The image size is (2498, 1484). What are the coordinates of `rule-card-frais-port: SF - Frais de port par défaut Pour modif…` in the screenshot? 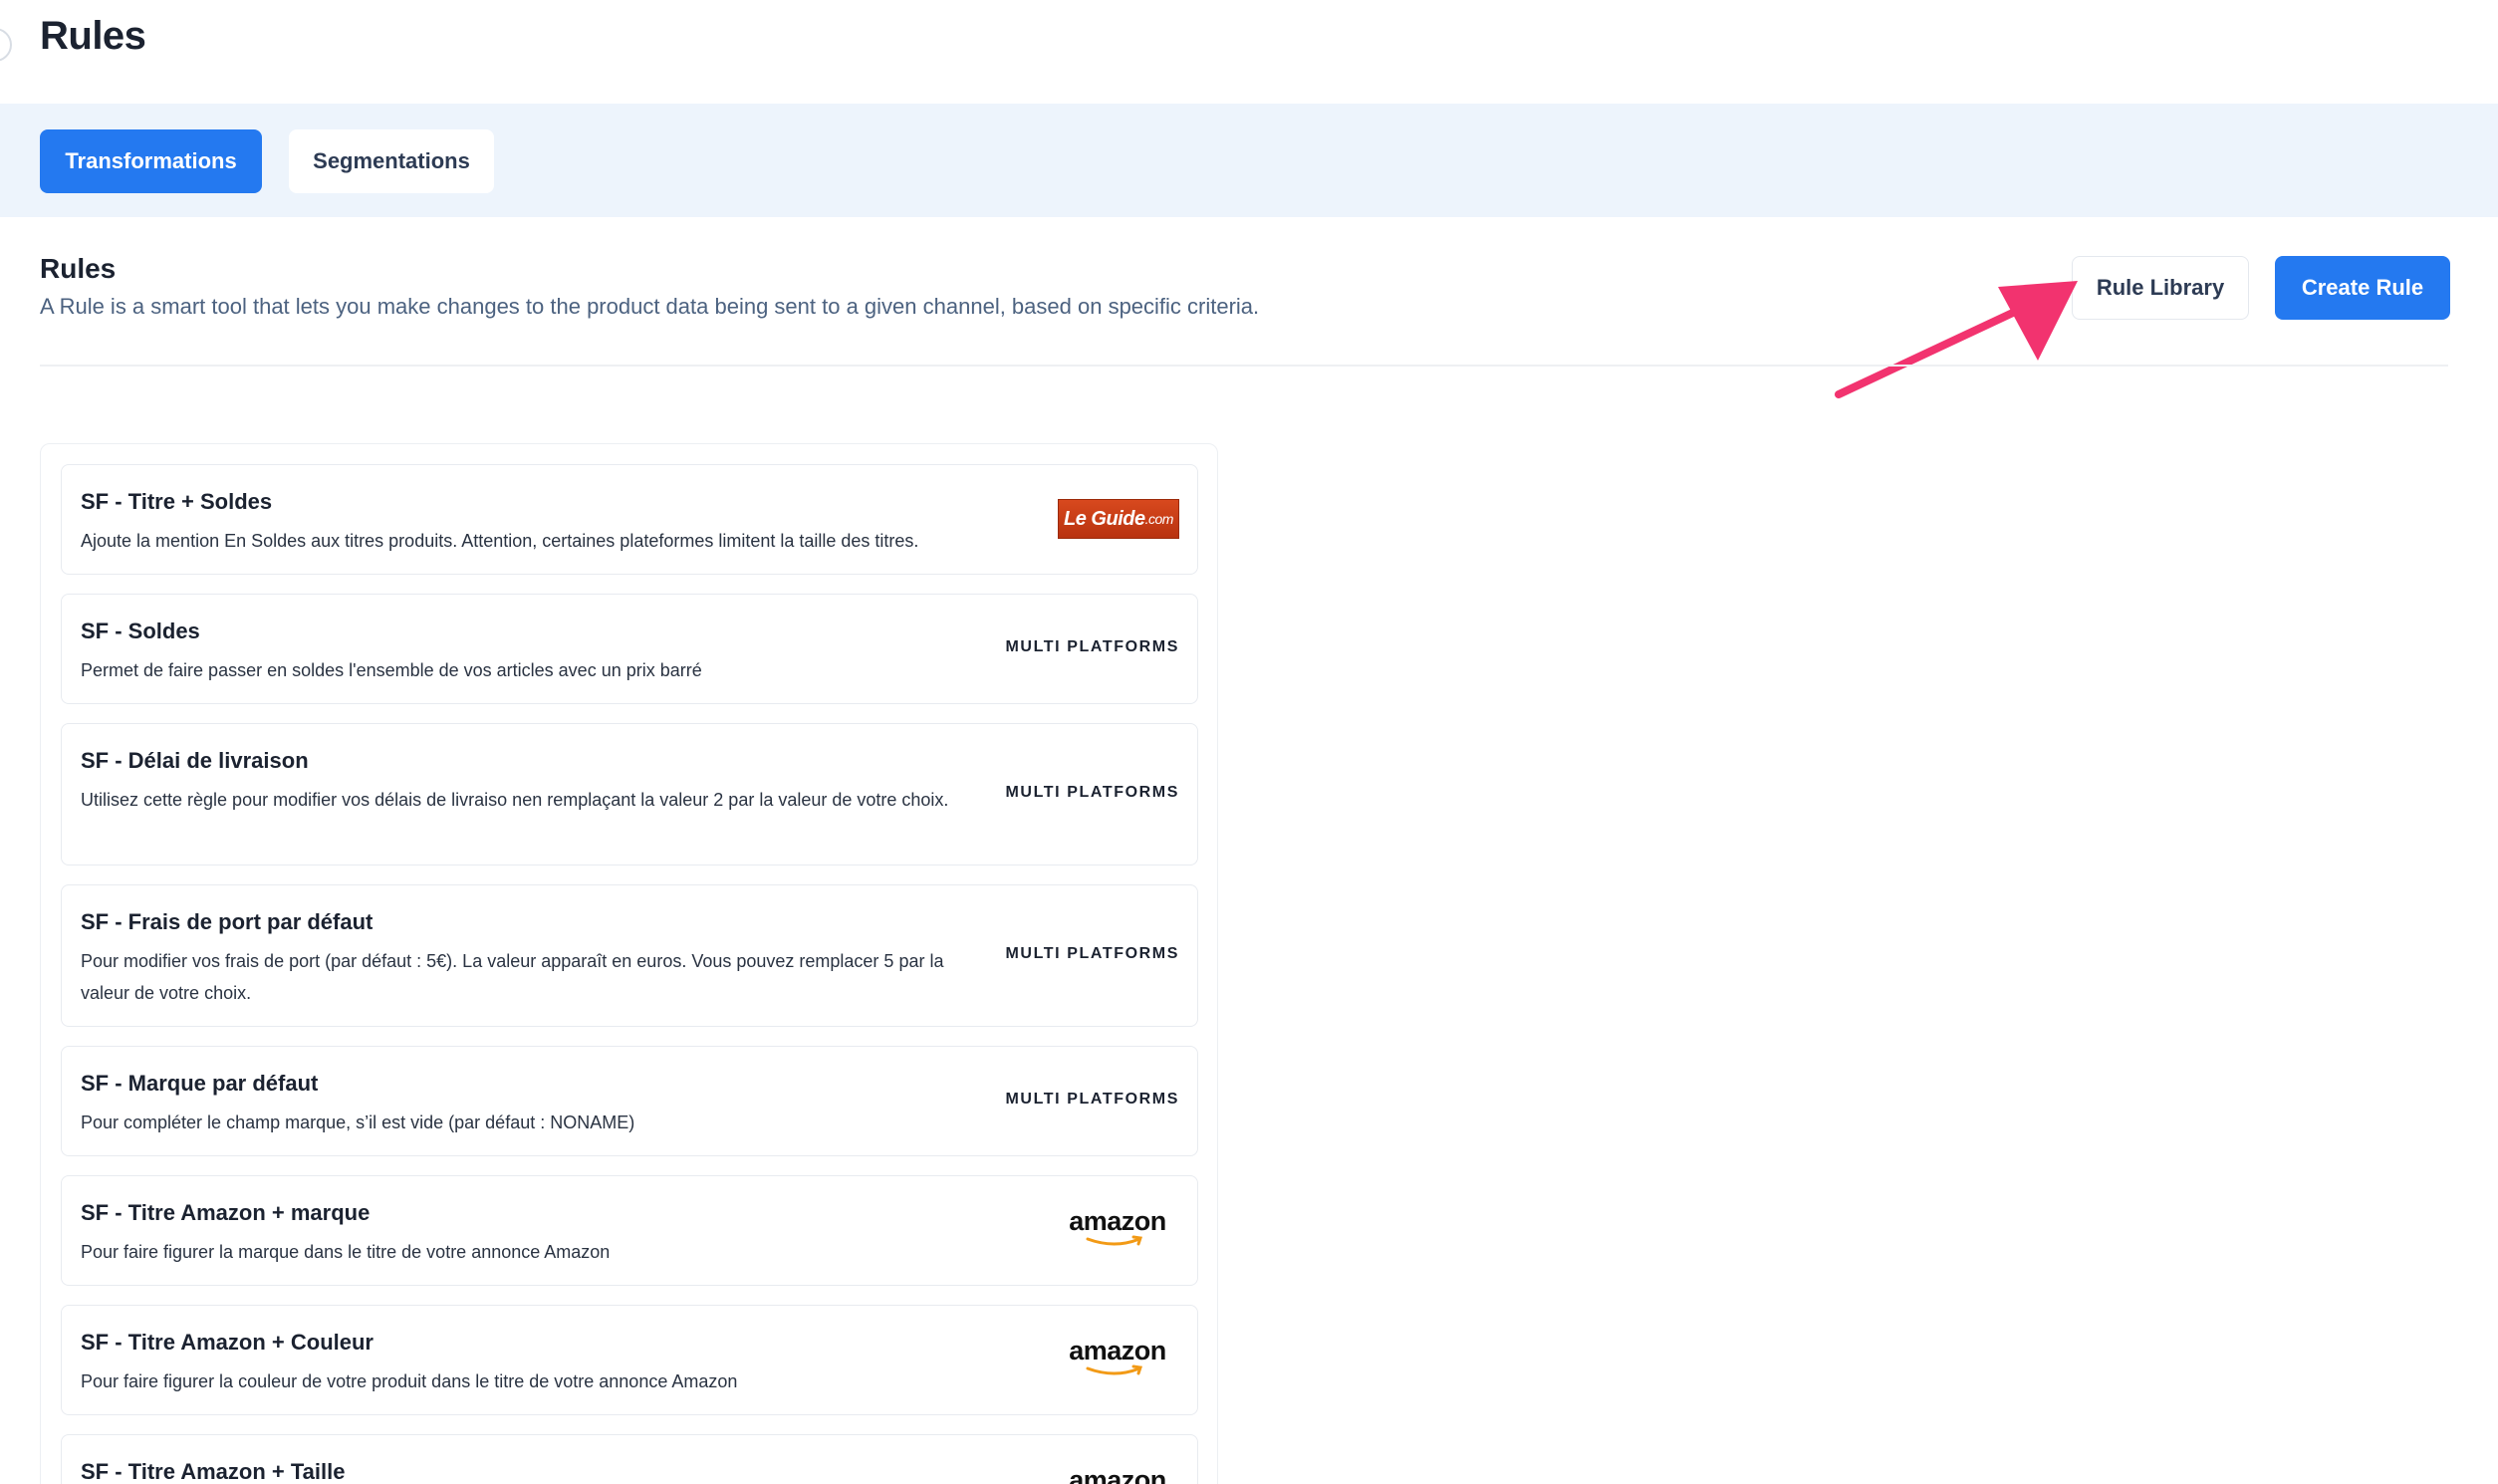 It's located at (629, 955).